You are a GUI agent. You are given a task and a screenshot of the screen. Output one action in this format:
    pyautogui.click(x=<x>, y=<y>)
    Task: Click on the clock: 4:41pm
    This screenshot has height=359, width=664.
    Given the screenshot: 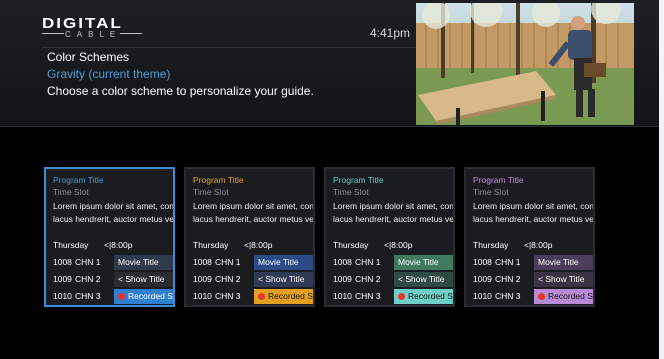 What is the action you would take?
    pyautogui.click(x=390, y=33)
    